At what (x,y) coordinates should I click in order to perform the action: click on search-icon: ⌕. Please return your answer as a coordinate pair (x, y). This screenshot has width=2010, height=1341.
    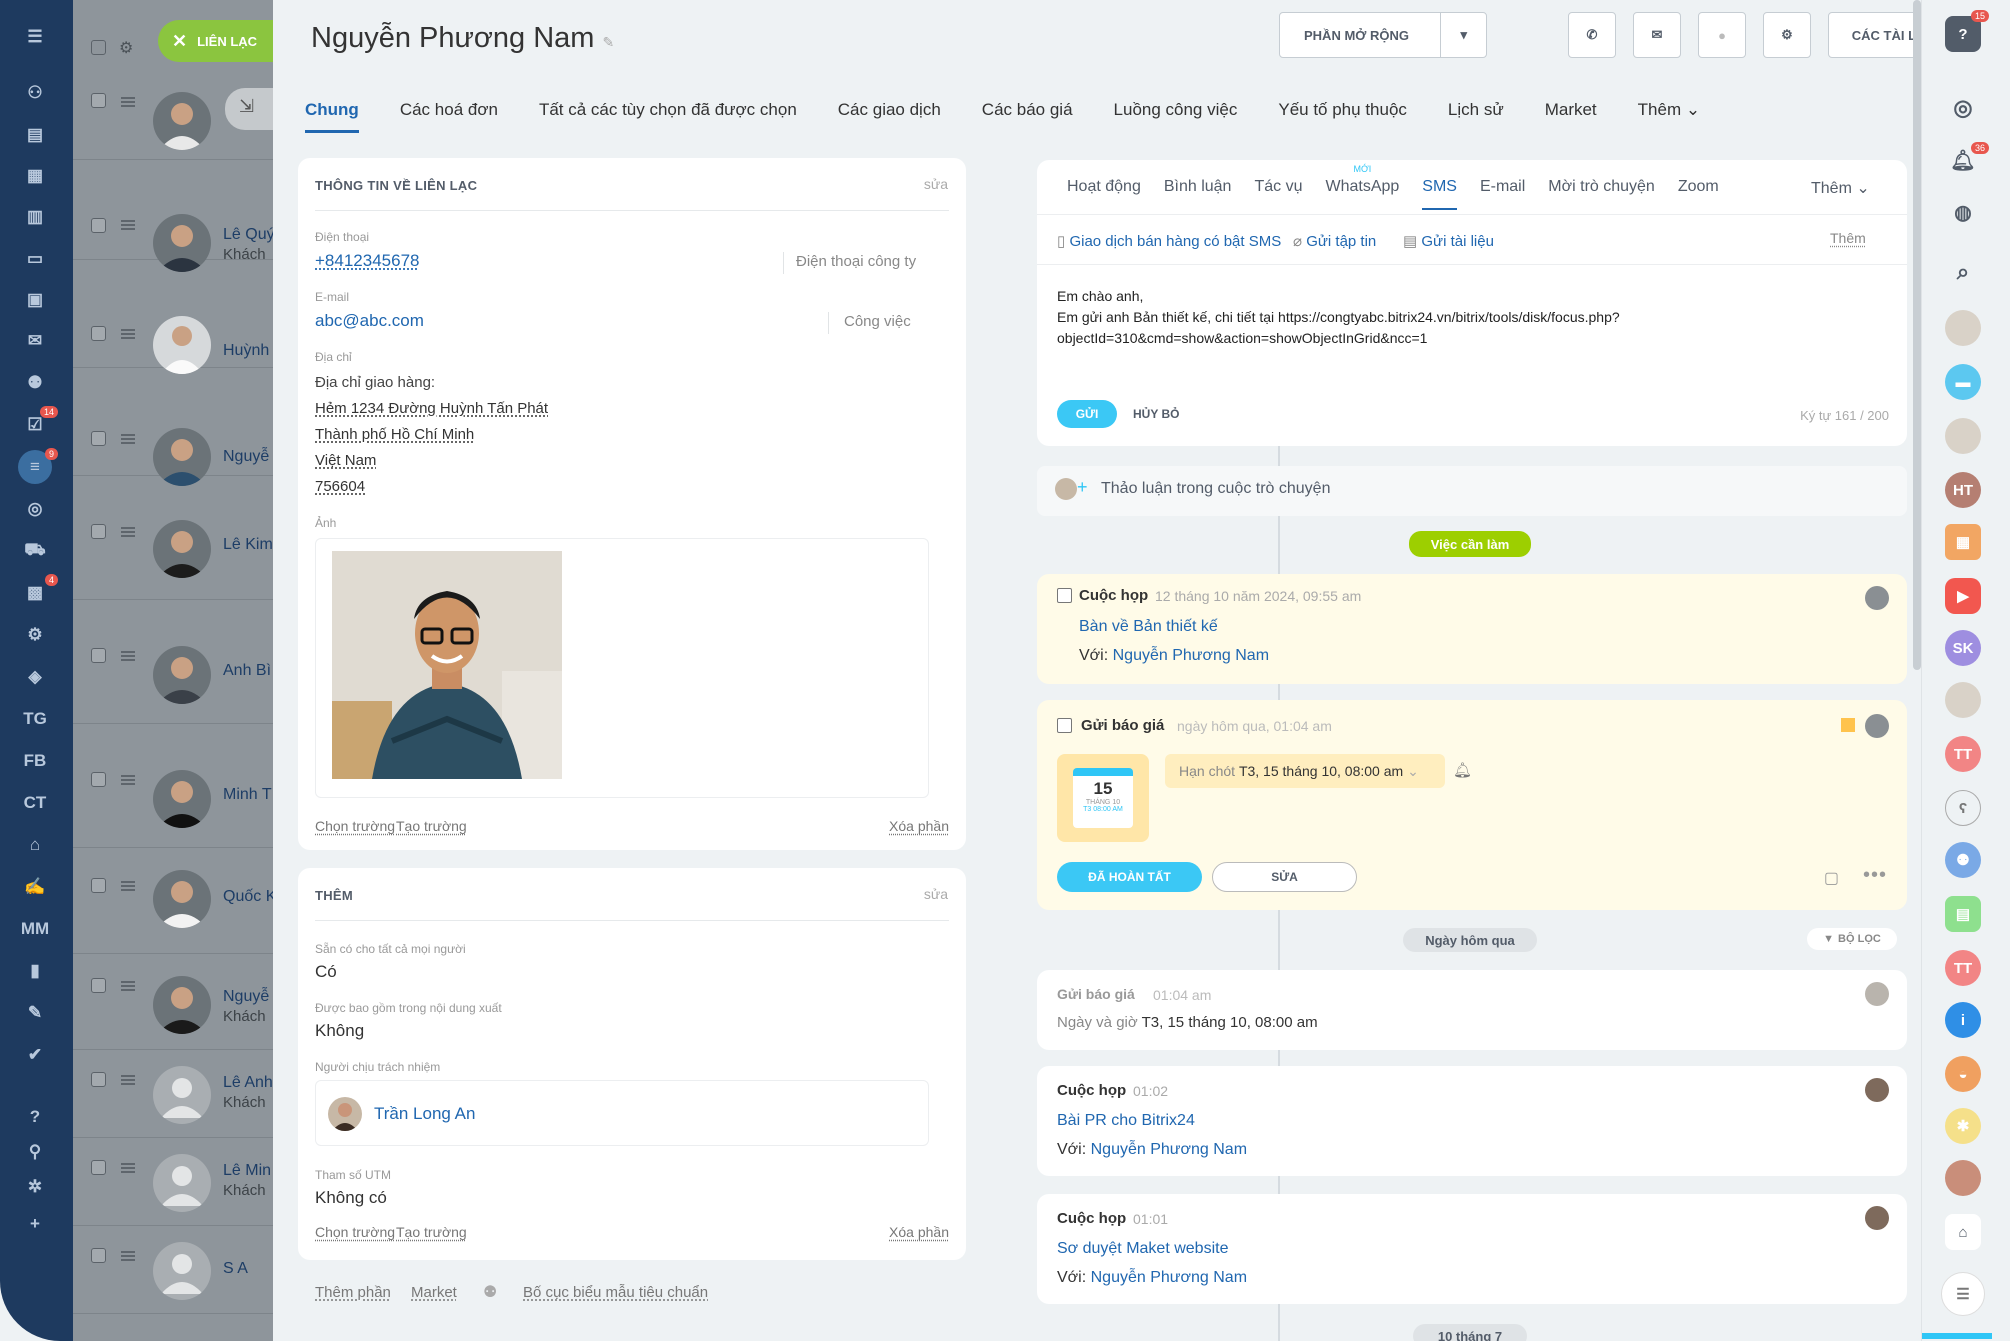
    Looking at the image, I should click on (1963, 272).